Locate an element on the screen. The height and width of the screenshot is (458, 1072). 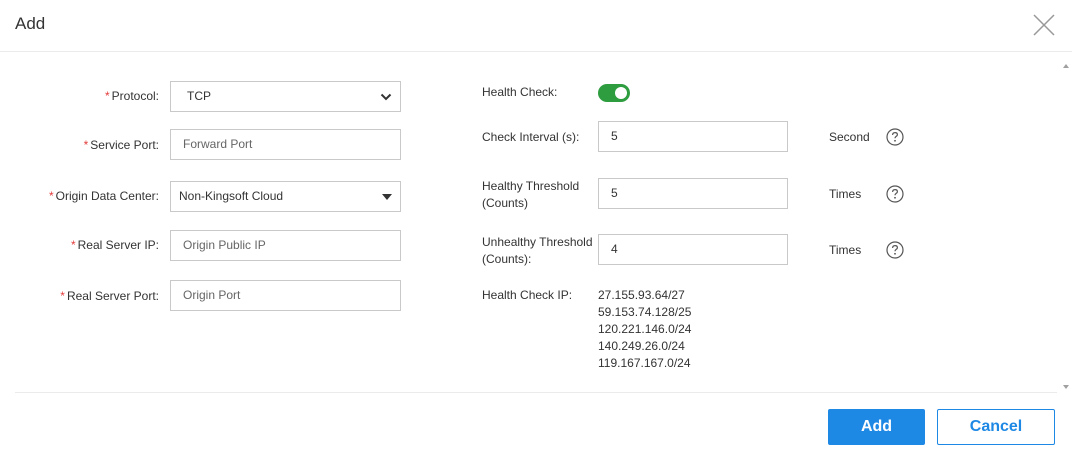
real-server-ip-placeholder: Origin Public IP is located at coordinates (224, 245).